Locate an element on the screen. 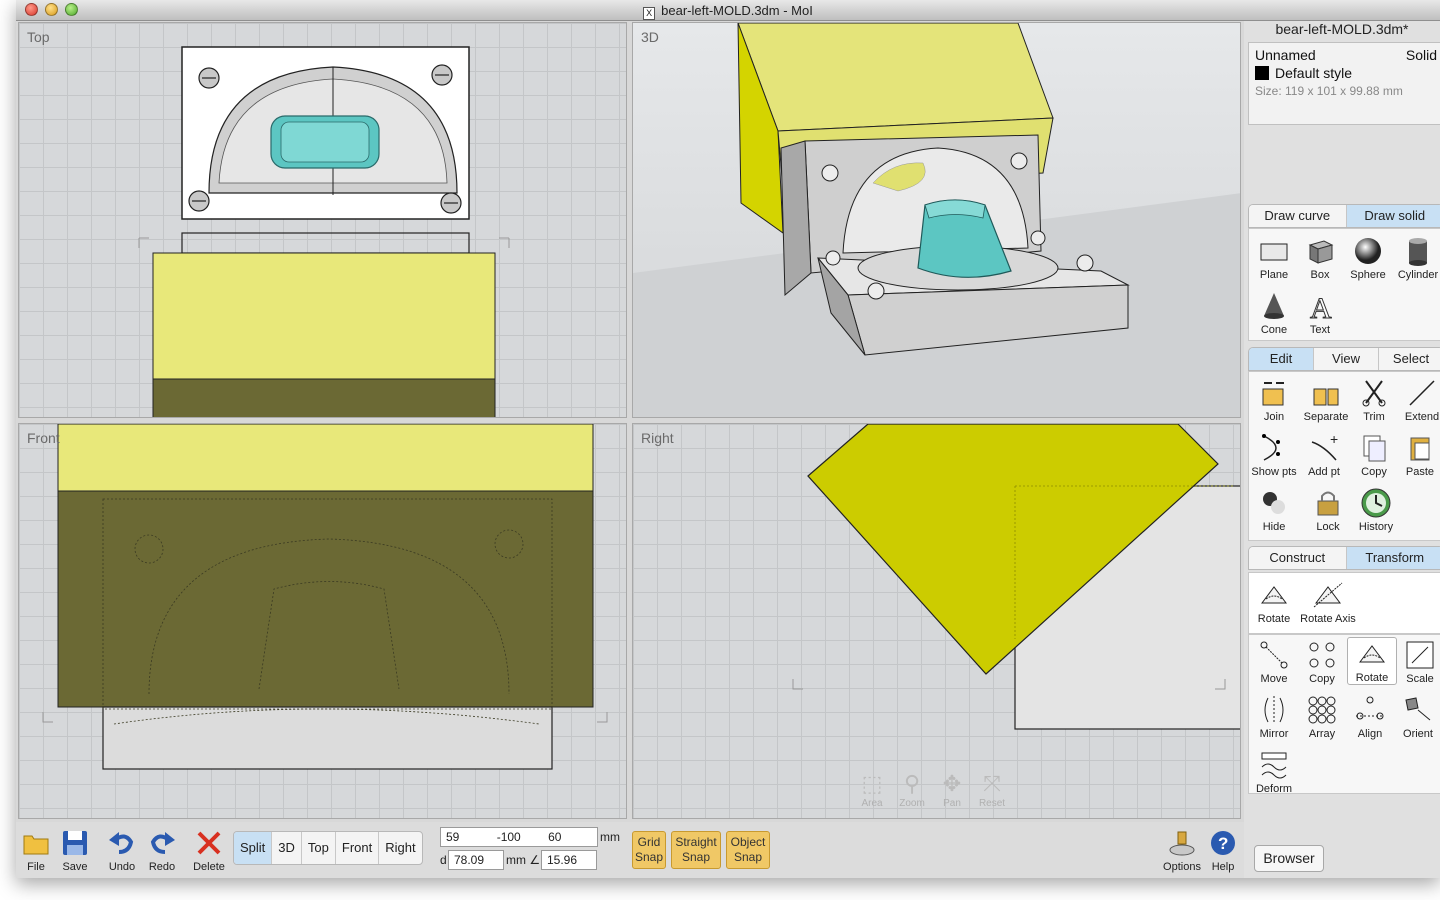  extend-tool: Extend is located at coordinates (1418, 400).